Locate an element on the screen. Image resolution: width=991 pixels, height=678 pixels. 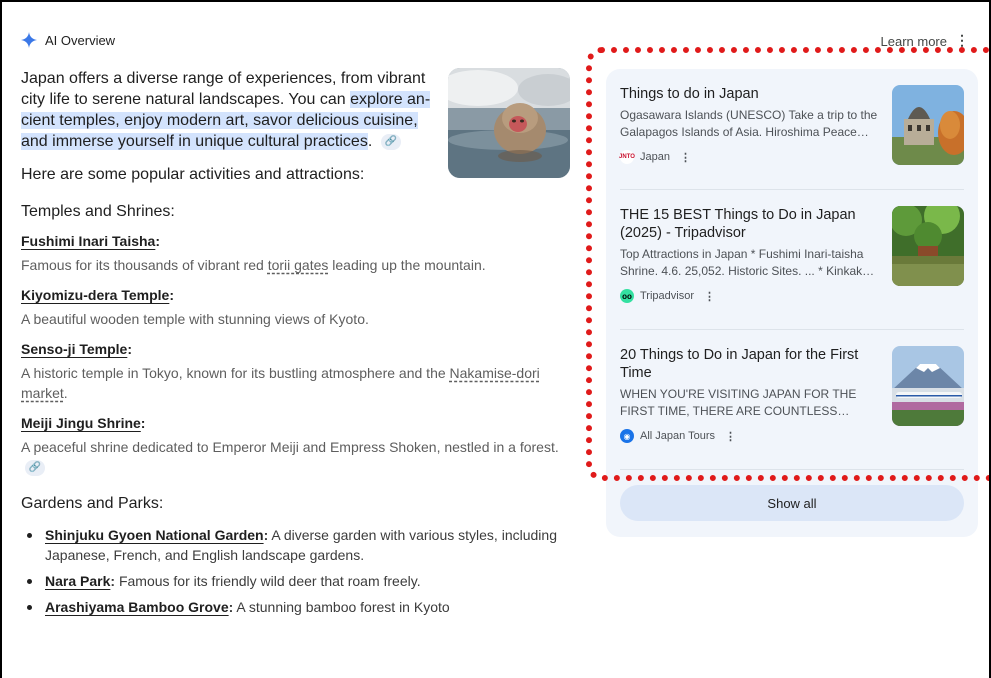
source-title: Things to do in Japan is located at coordinates (752, 94).